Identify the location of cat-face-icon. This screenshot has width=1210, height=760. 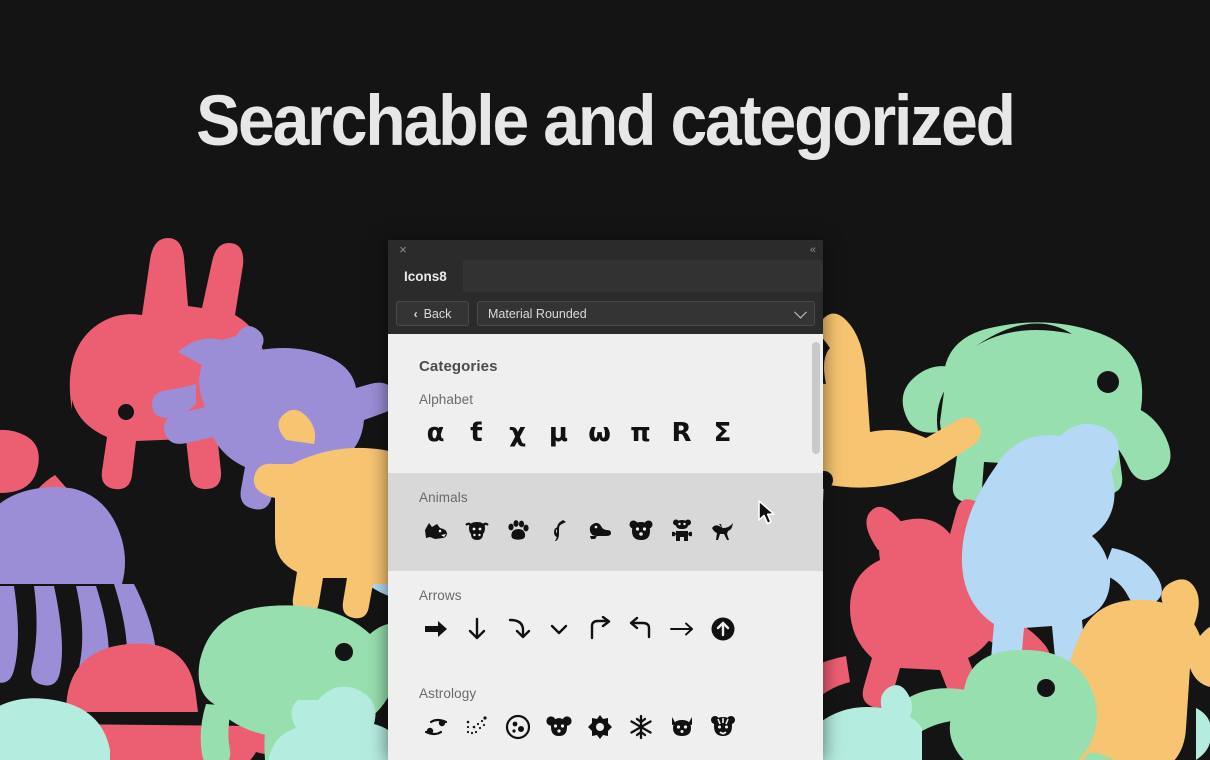
(681, 727).